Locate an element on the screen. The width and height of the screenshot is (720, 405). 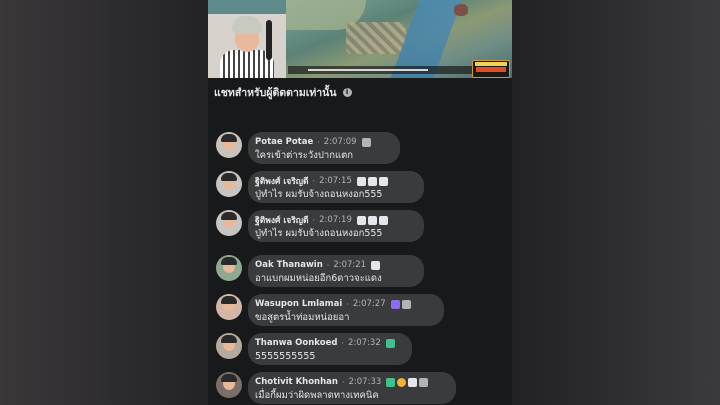
message-timestamp: 2:07:33 is located at coordinates (365, 382).